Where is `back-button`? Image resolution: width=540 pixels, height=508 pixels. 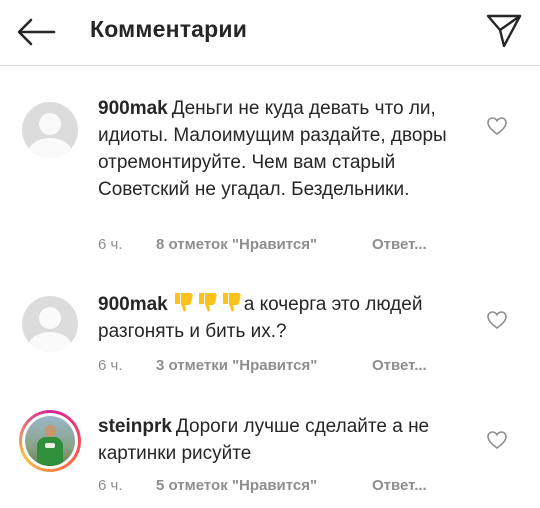 back-button is located at coordinates (36, 32).